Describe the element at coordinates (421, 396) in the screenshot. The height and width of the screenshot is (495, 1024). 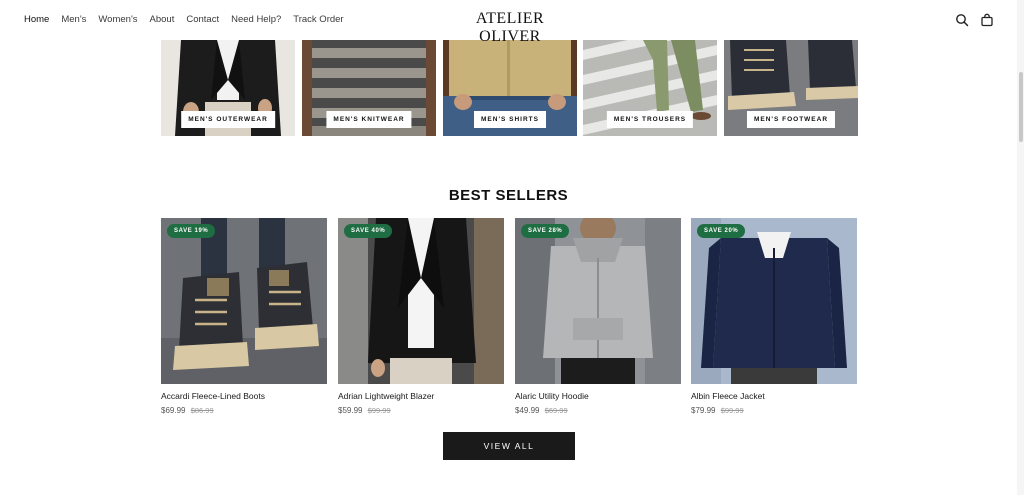
I see `product-name: Adrian Lightweight Blazer` at that location.